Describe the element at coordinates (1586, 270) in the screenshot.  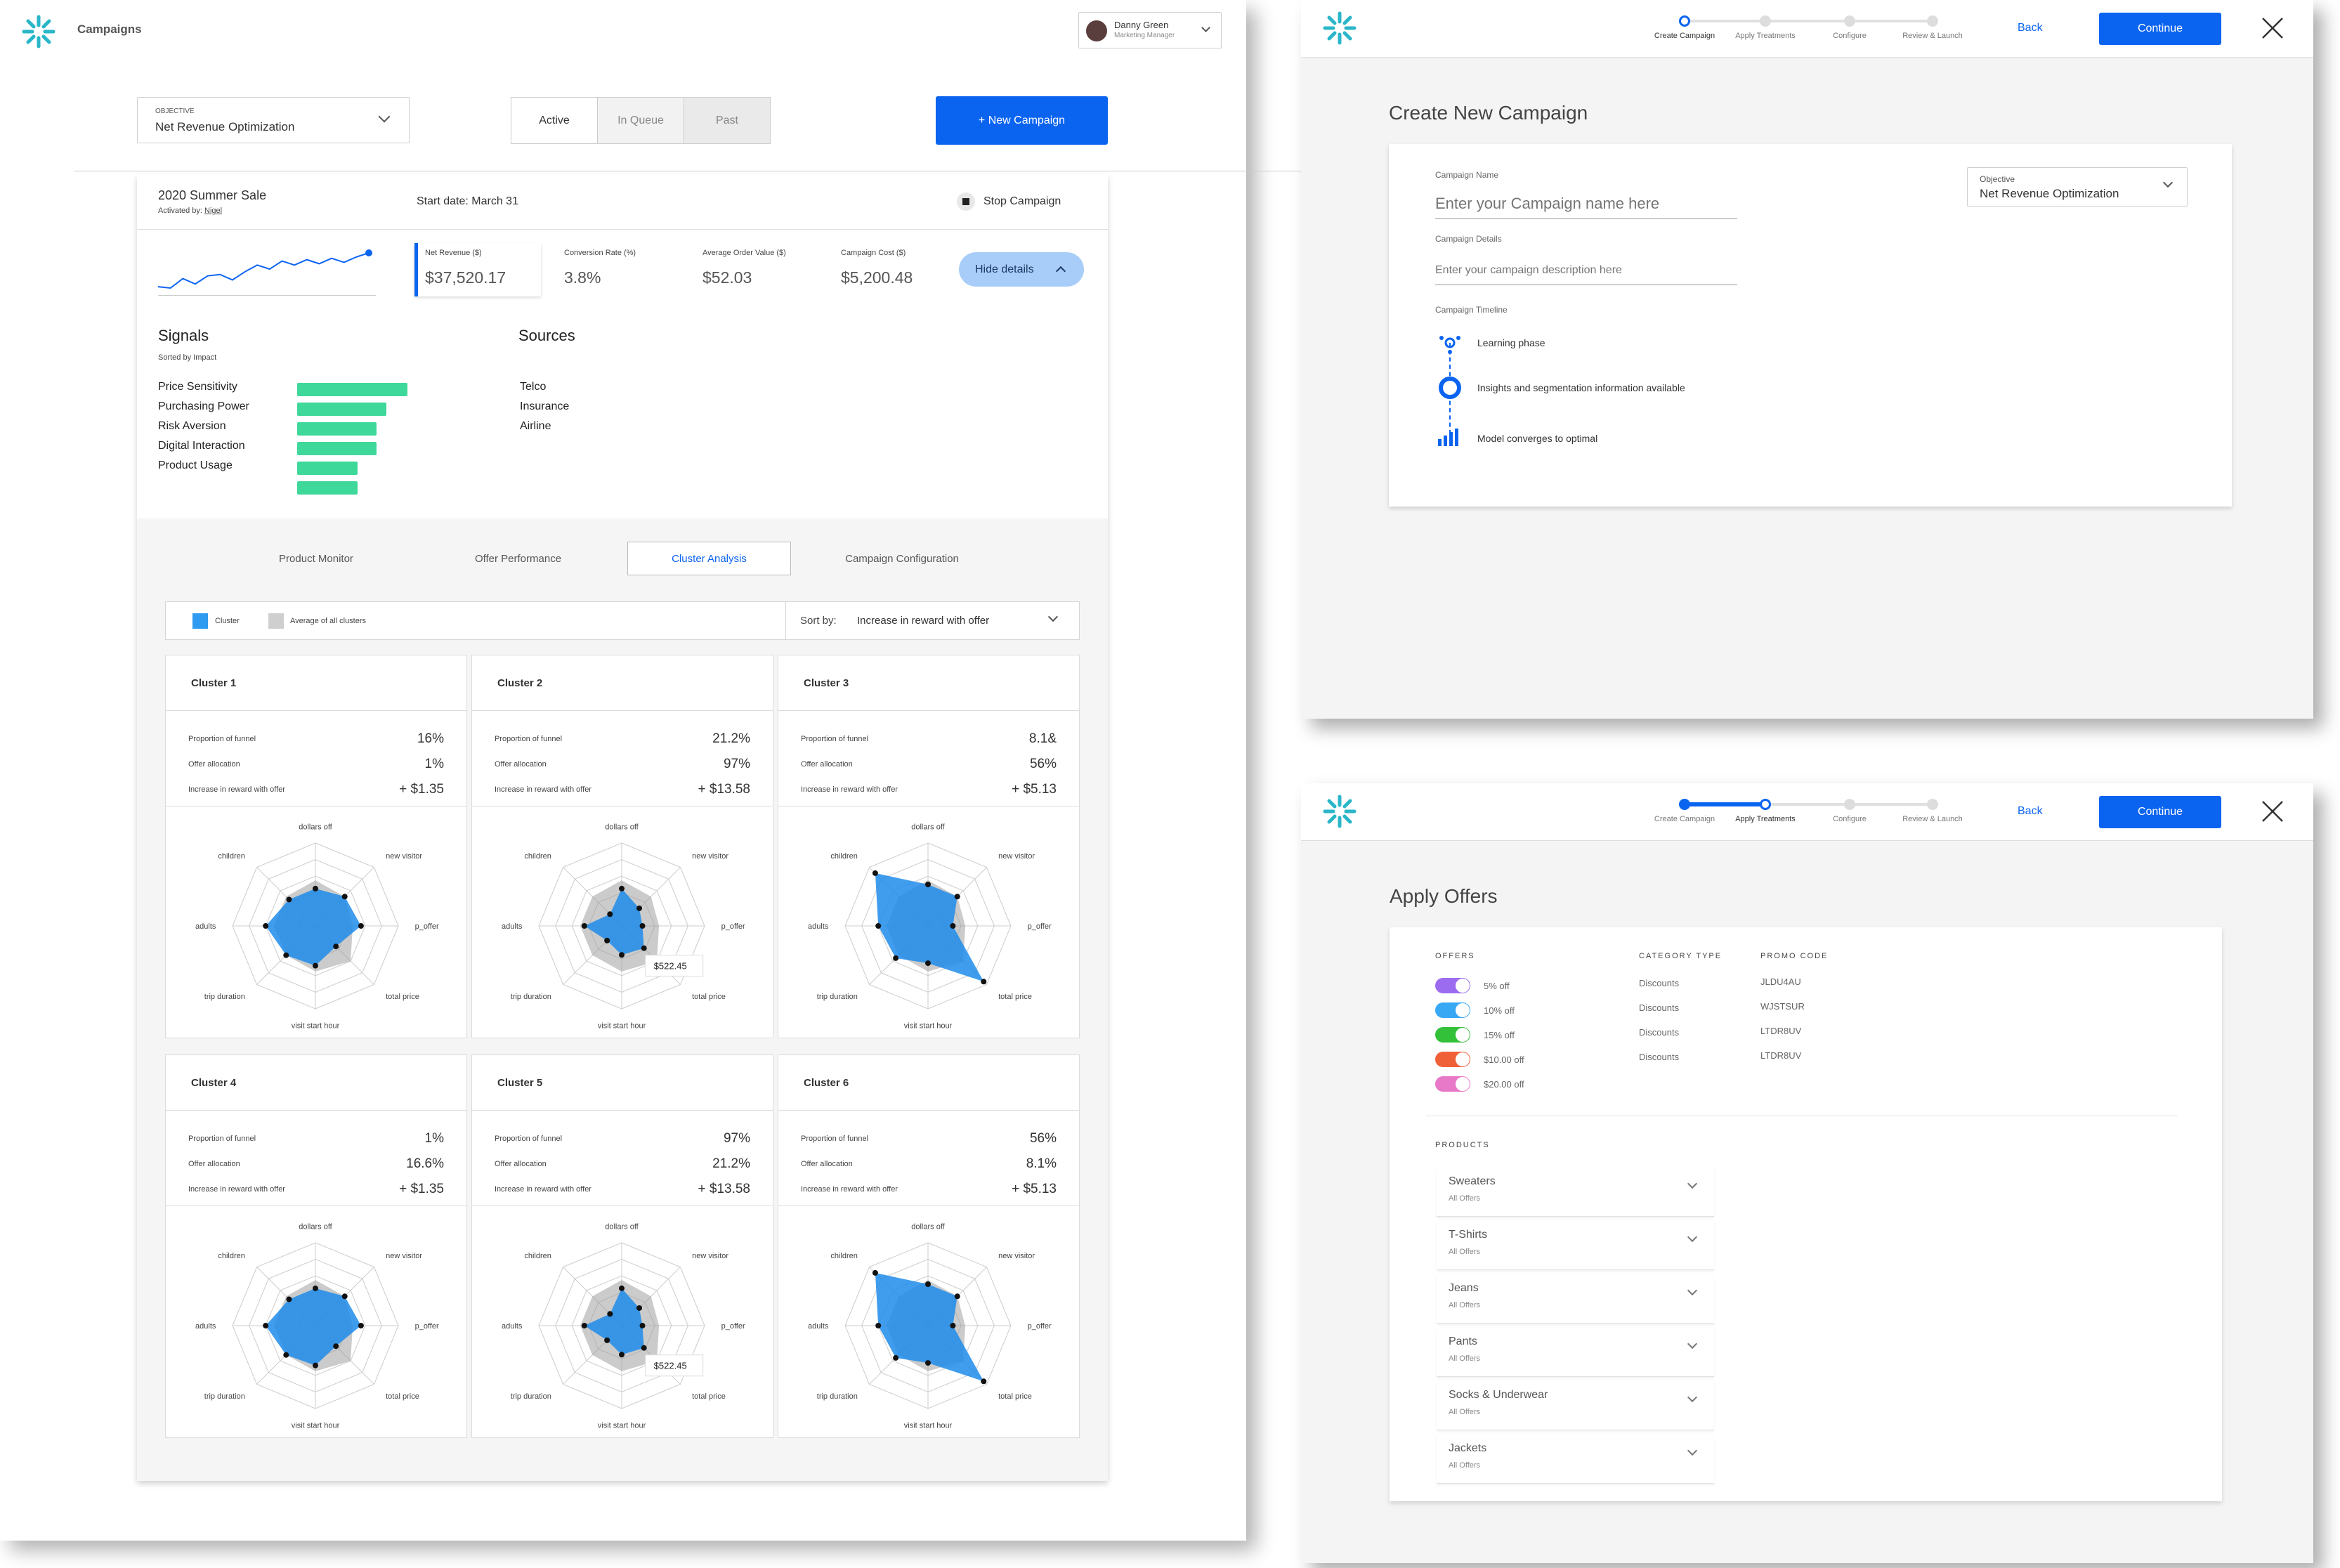
I see `campaign-details-input` at that location.